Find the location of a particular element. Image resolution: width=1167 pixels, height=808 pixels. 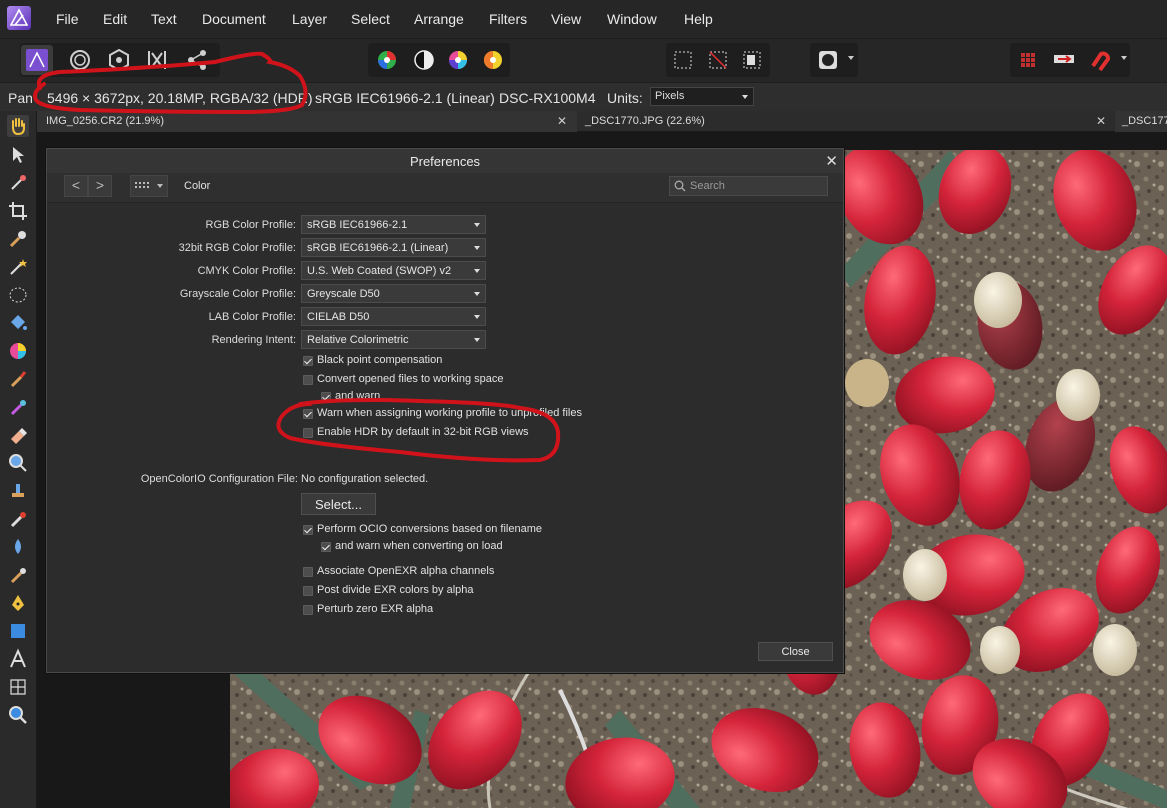

and-warn-checkbox is located at coordinates (326, 397).